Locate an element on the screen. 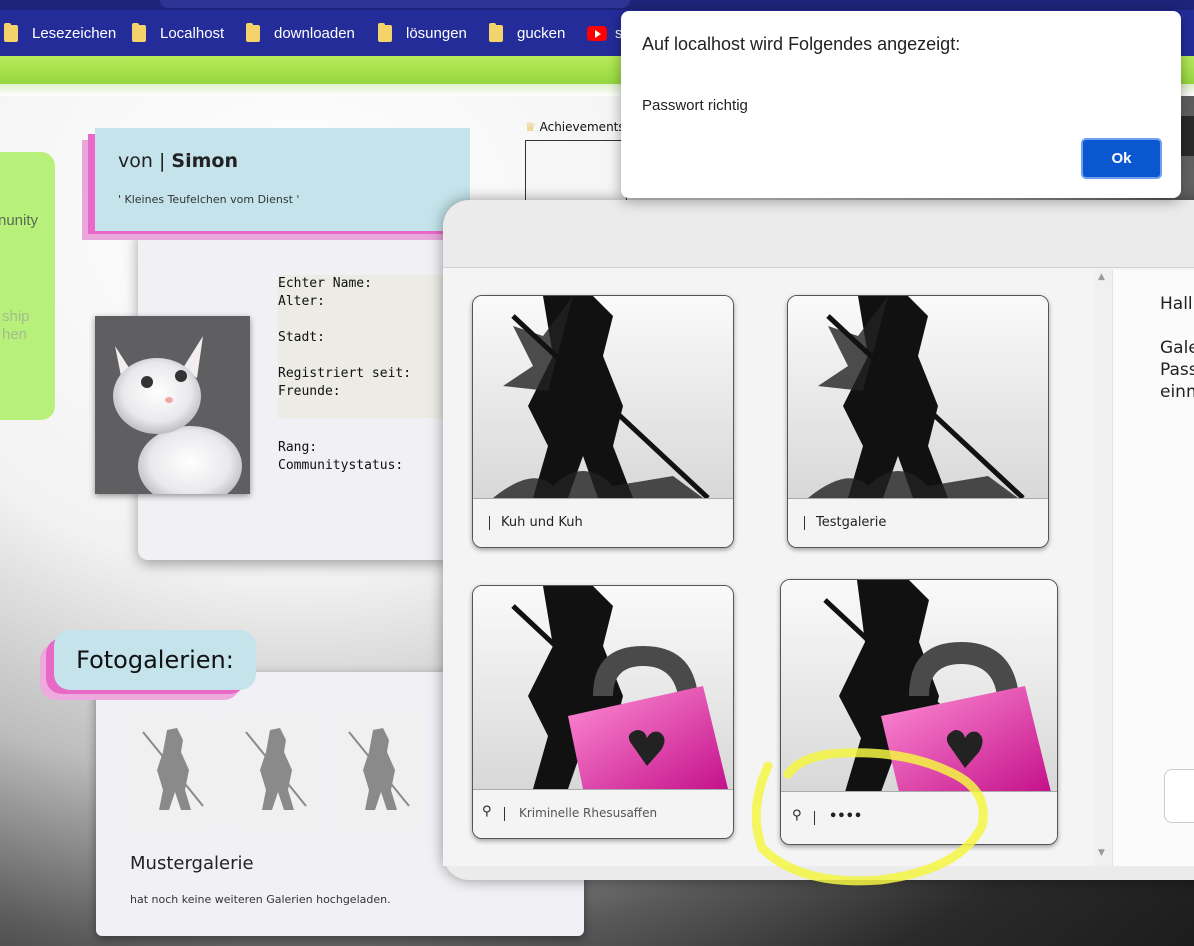 Image resolution: width=1194 pixels, height=946 pixels. youtube-icon is located at coordinates (597, 33).